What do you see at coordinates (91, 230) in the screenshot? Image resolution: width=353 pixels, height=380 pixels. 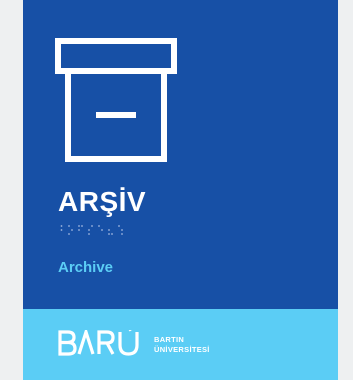 I see `braille-text` at bounding box center [91, 230].